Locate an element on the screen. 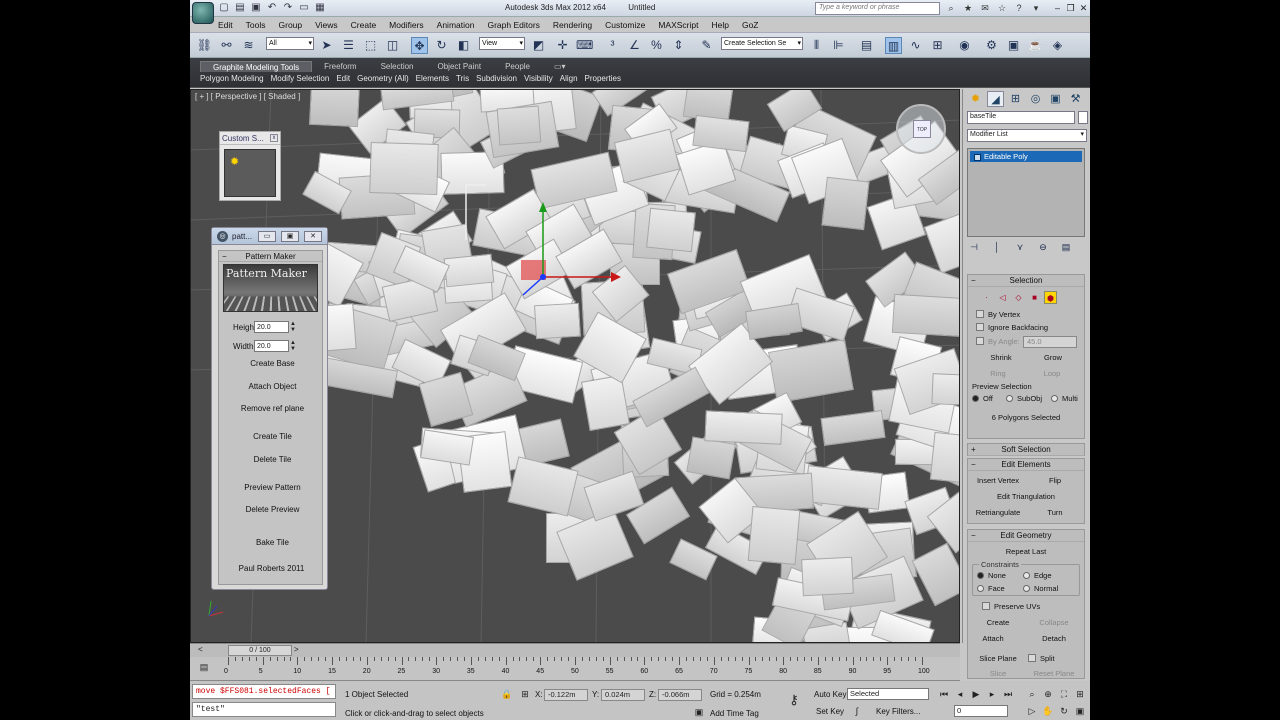 The height and width of the screenshot is (720, 1280). collapse-button: Collapse is located at coordinates (1054, 622).